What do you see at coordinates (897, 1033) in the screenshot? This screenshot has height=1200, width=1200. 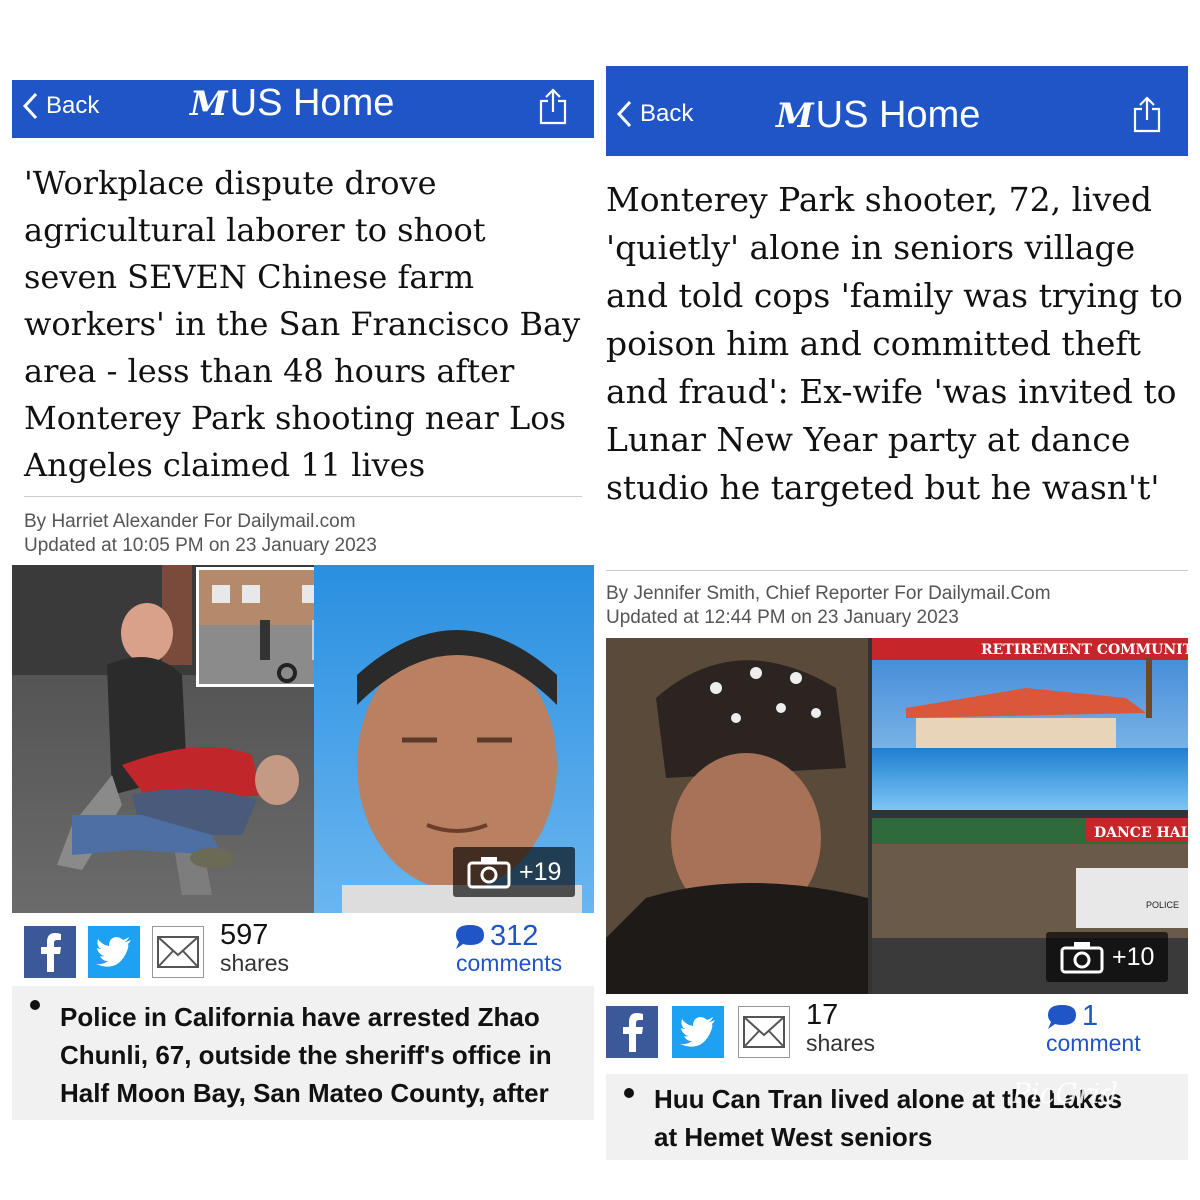 I see `share-bar: 17 shares 1 comment` at bounding box center [897, 1033].